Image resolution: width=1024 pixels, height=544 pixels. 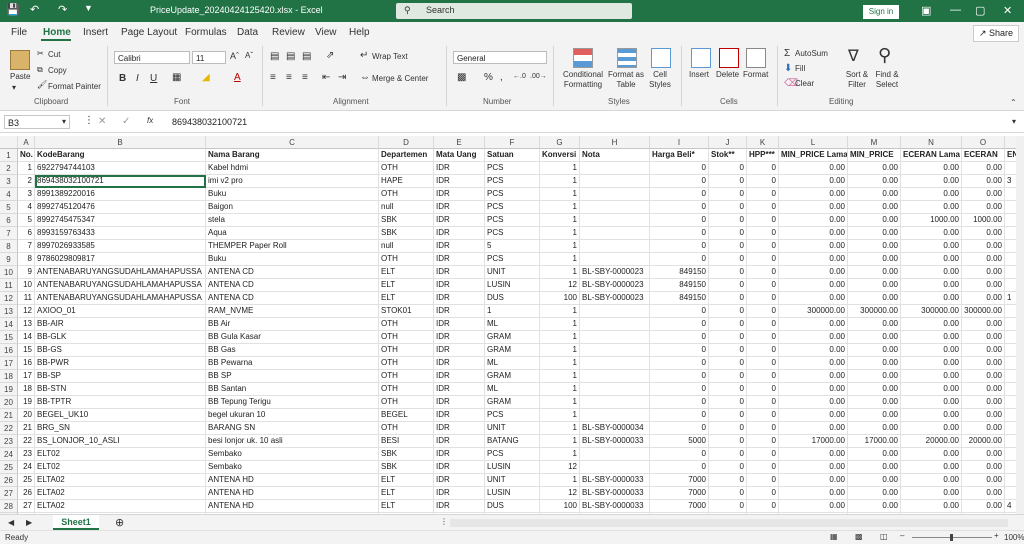 I want to click on table-cell: 16, so click(x=26, y=363).